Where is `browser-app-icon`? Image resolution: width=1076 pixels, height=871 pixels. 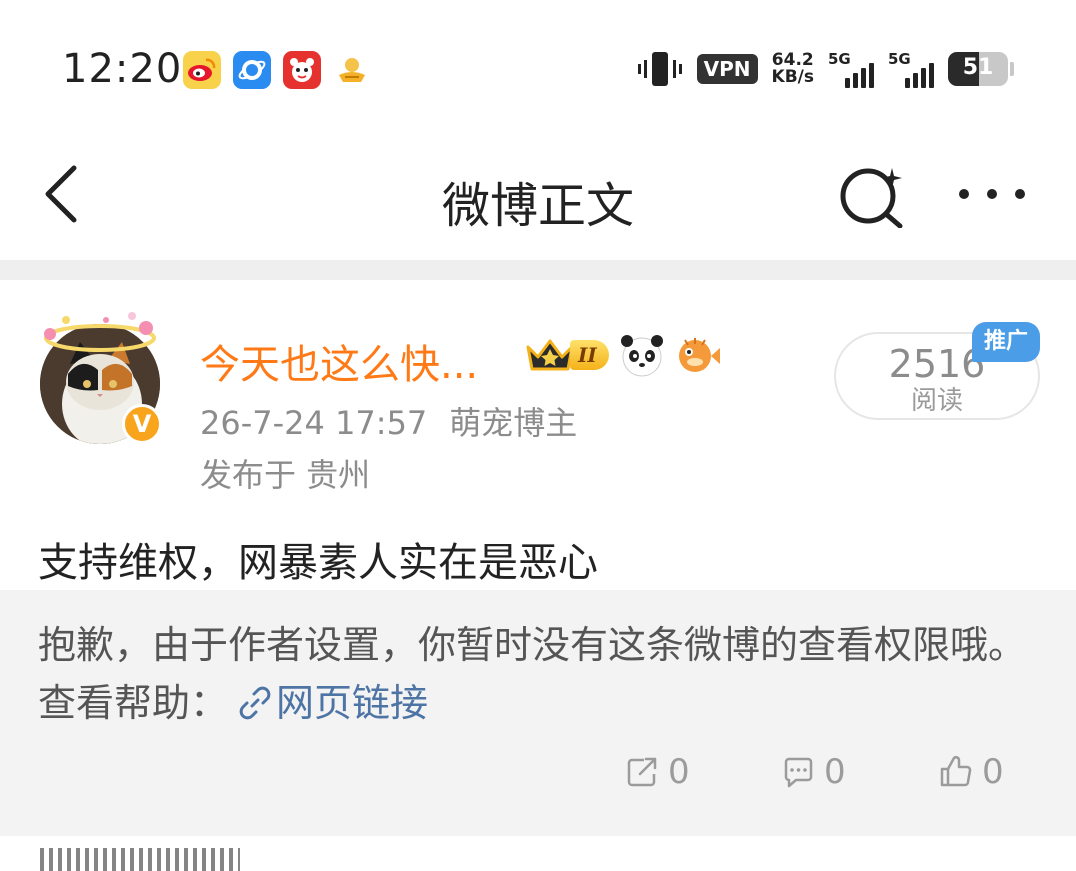 browser-app-icon is located at coordinates (252, 70).